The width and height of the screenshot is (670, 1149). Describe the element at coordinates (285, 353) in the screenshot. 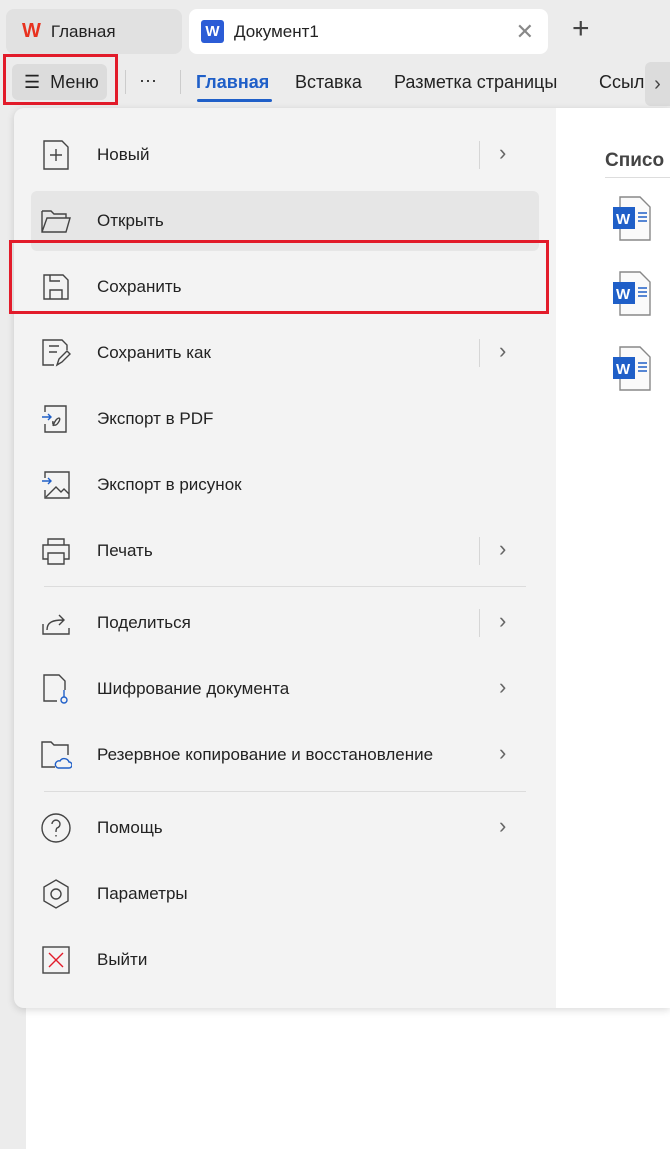

I see `menu-item-save-as: Сохранить как ›` at that location.